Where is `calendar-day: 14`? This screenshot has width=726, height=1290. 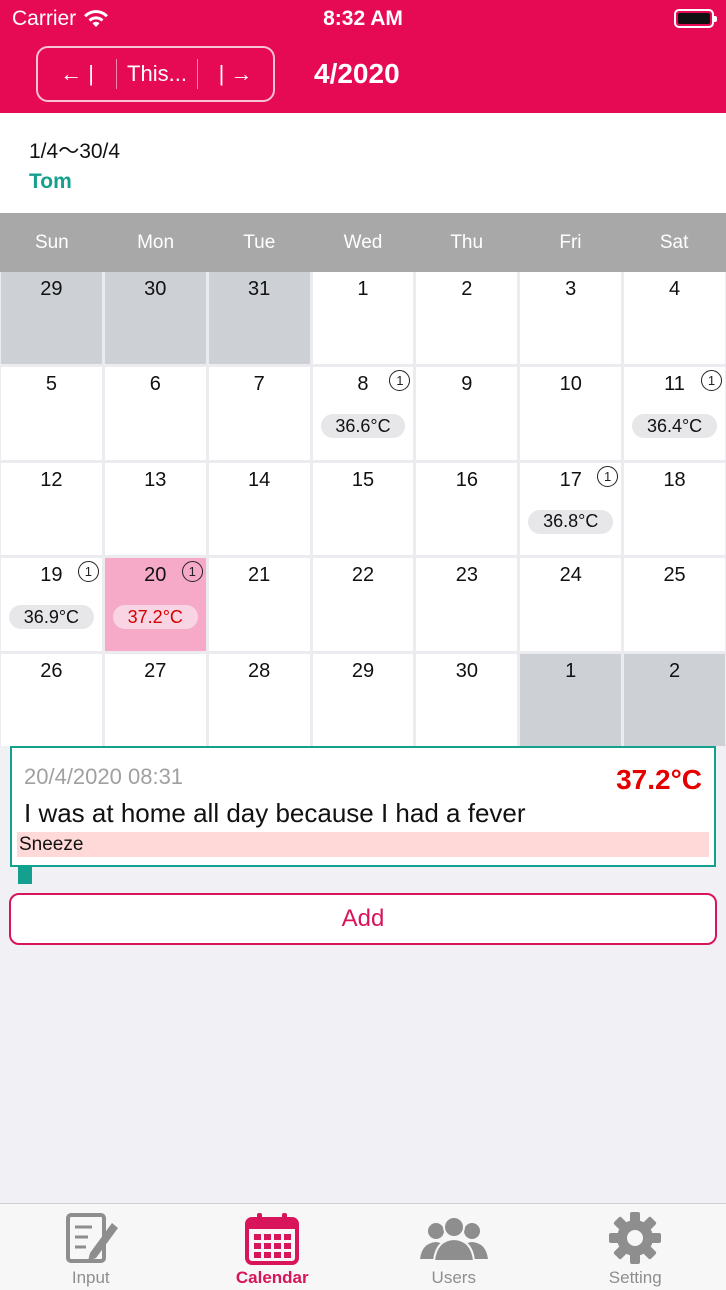
calendar-day: 14 is located at coordinates (259, 509).